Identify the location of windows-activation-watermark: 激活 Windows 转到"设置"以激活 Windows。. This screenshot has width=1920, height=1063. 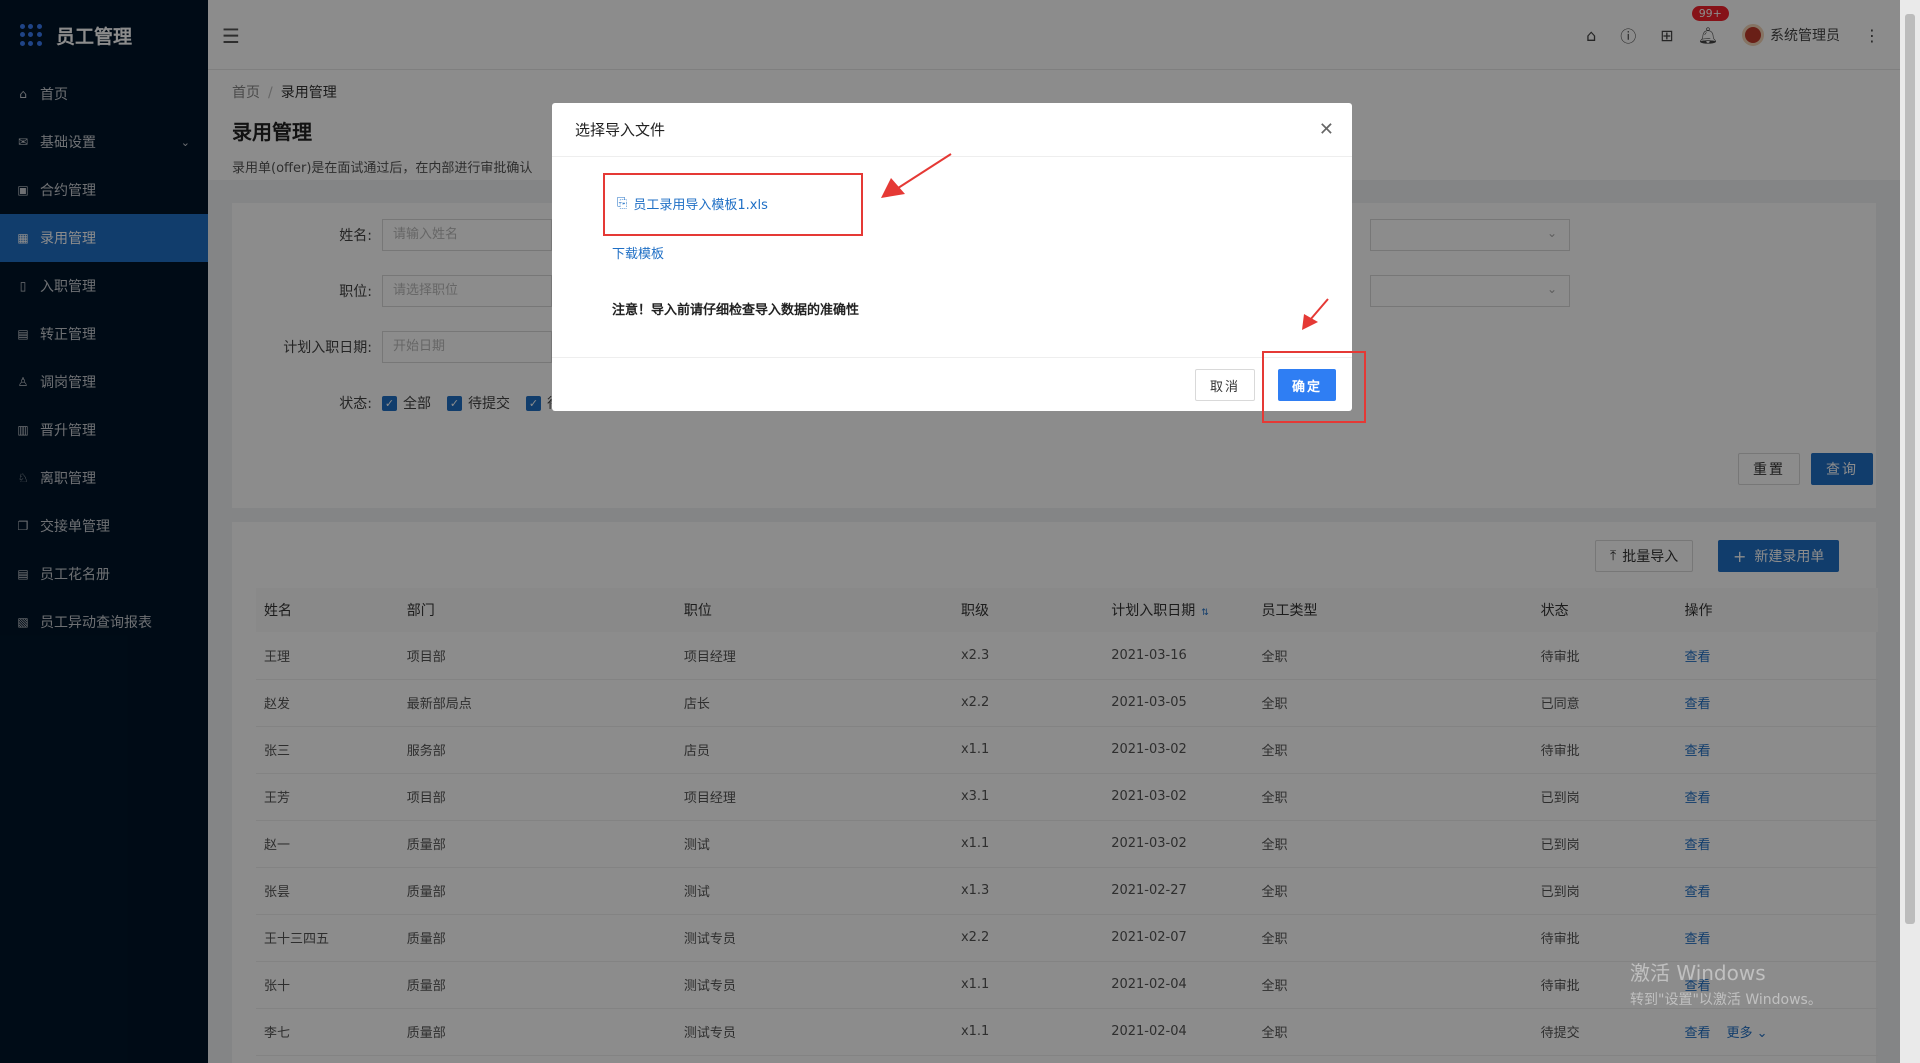
(1726, 983).